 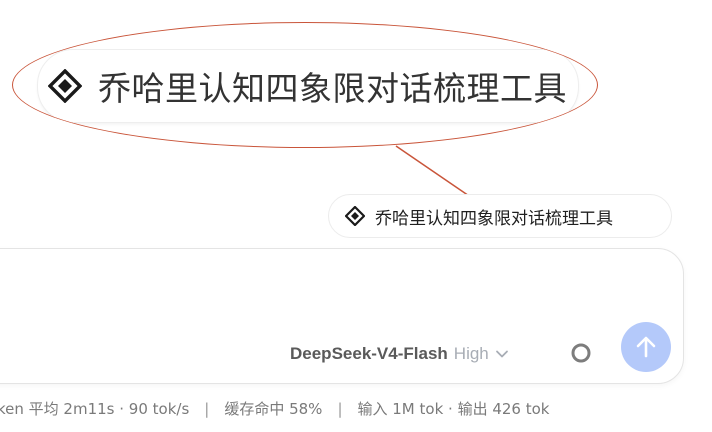 I want to click on timing-stat: ken 平均 2m11s · 90 tok/s, so click(x=95, y=409).